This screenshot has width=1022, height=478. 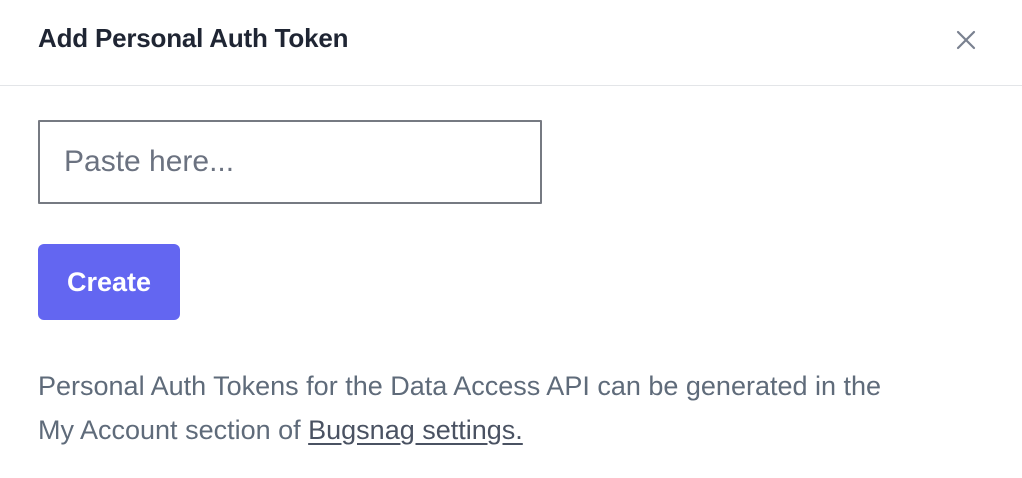 I want to click on close-icon, so click(x=966, y=40).